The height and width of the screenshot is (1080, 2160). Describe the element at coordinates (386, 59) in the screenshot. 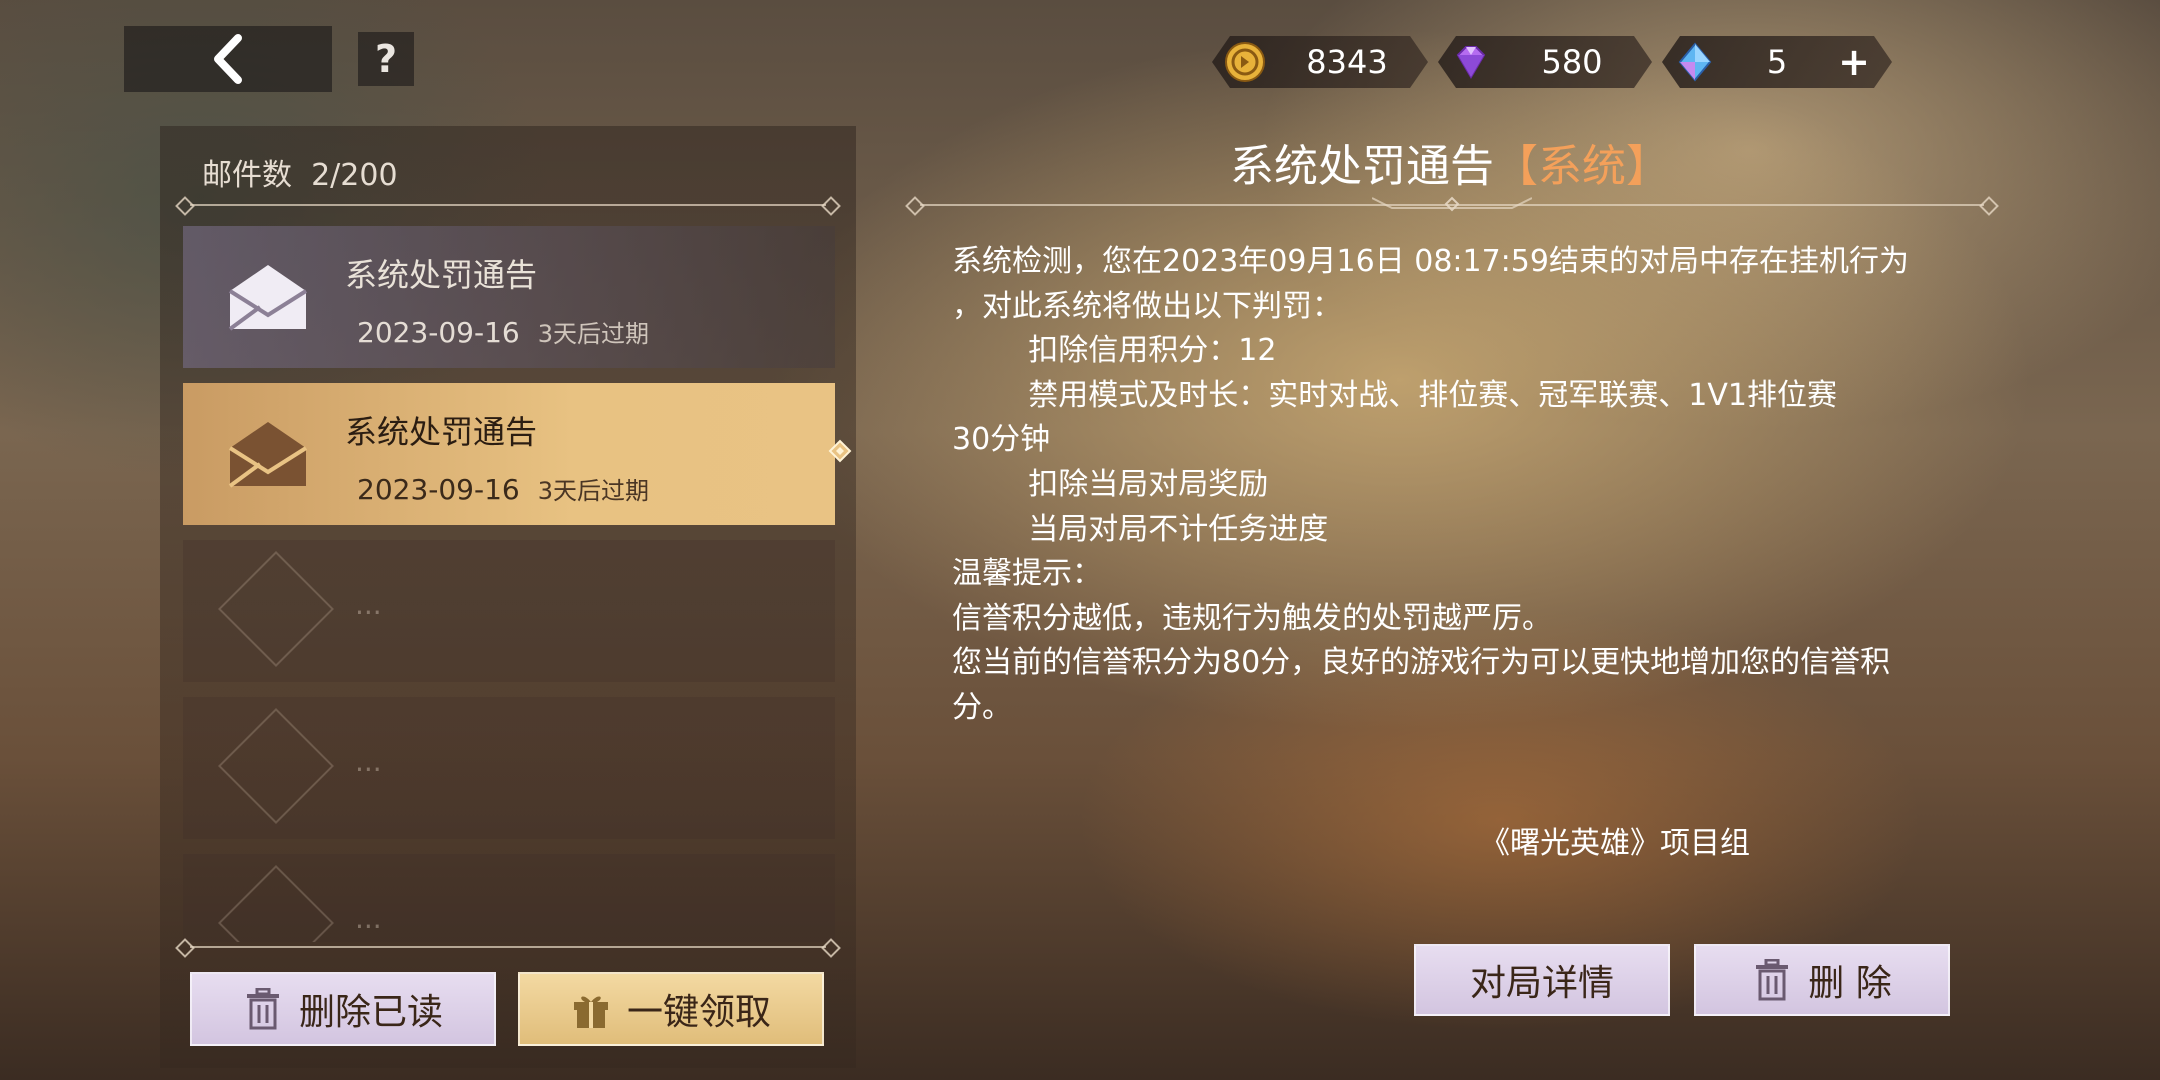

I see `help-button: ?` at that location.